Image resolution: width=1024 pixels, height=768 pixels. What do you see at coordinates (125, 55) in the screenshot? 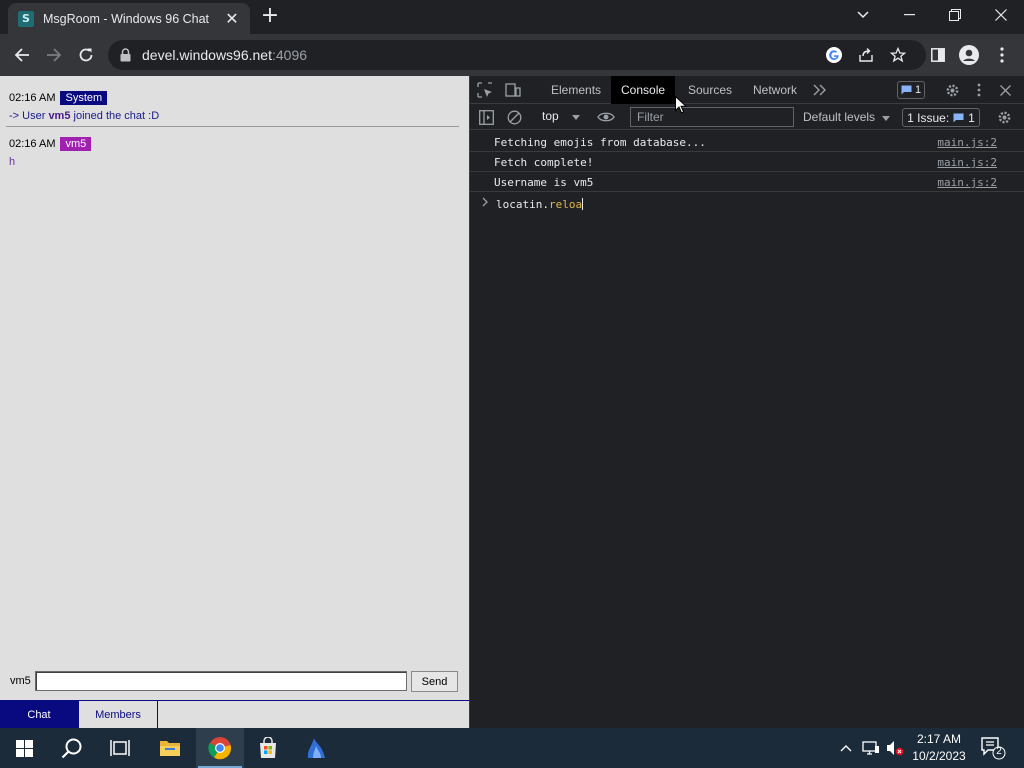
I see `lock-icon` at bounding box center [125, 55].